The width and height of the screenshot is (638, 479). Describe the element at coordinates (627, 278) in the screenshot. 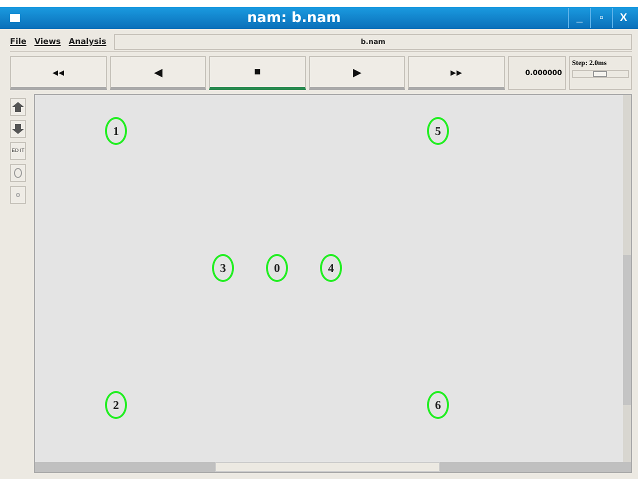

I see `vertical-scrollbar` at that location.